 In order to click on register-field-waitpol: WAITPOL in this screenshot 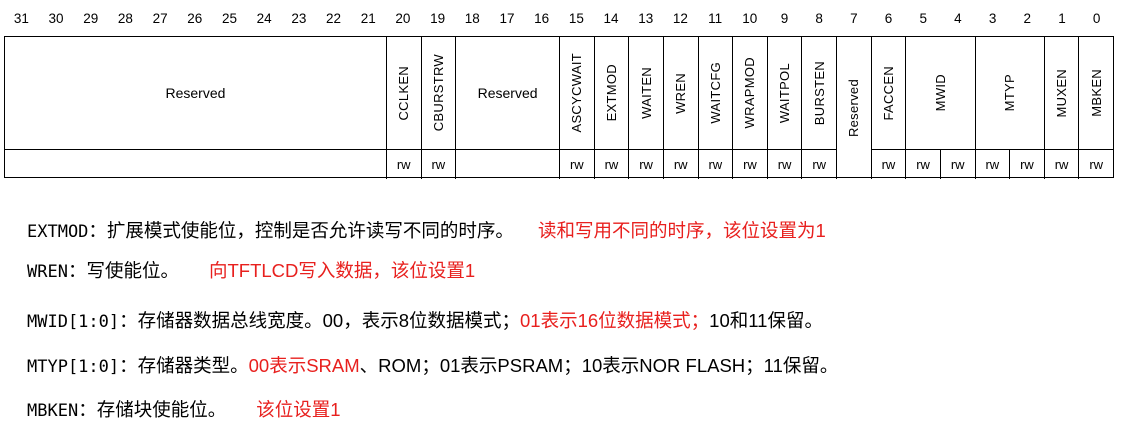, I will do `click(784, 93)`.